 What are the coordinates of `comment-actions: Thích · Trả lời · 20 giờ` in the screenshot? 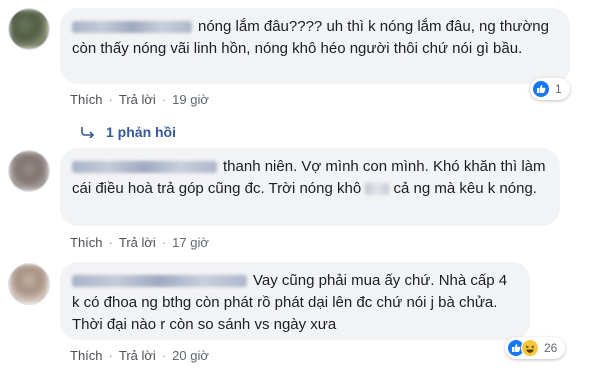 It's located at (139, 355).